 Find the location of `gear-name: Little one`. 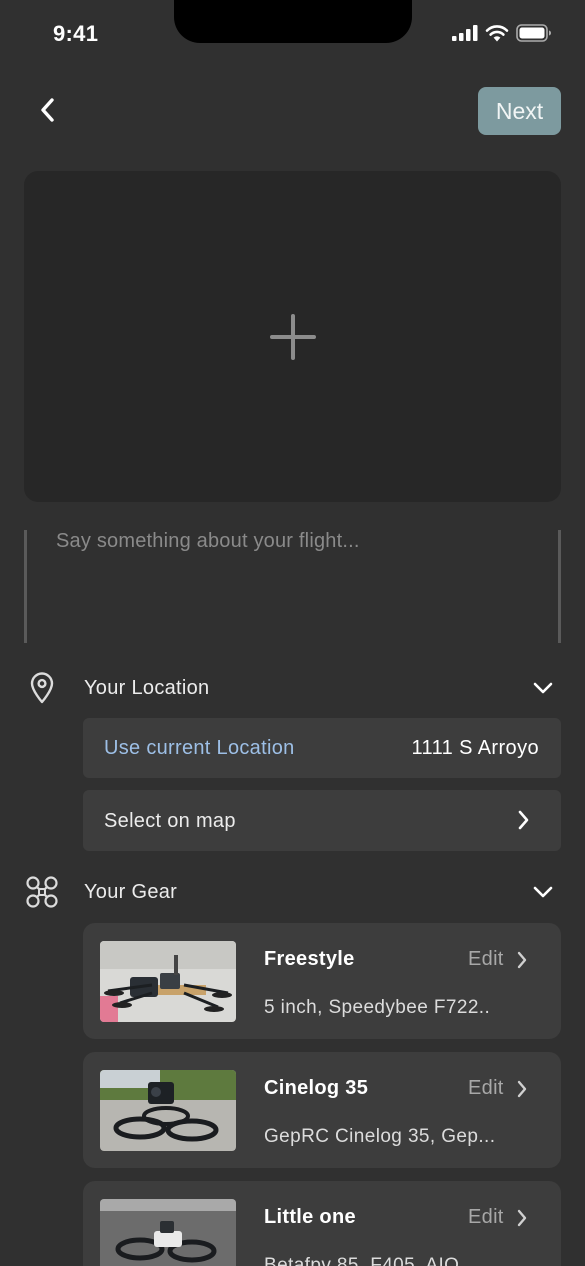

gear-name: Little one is located at coordinates (310, 1217).